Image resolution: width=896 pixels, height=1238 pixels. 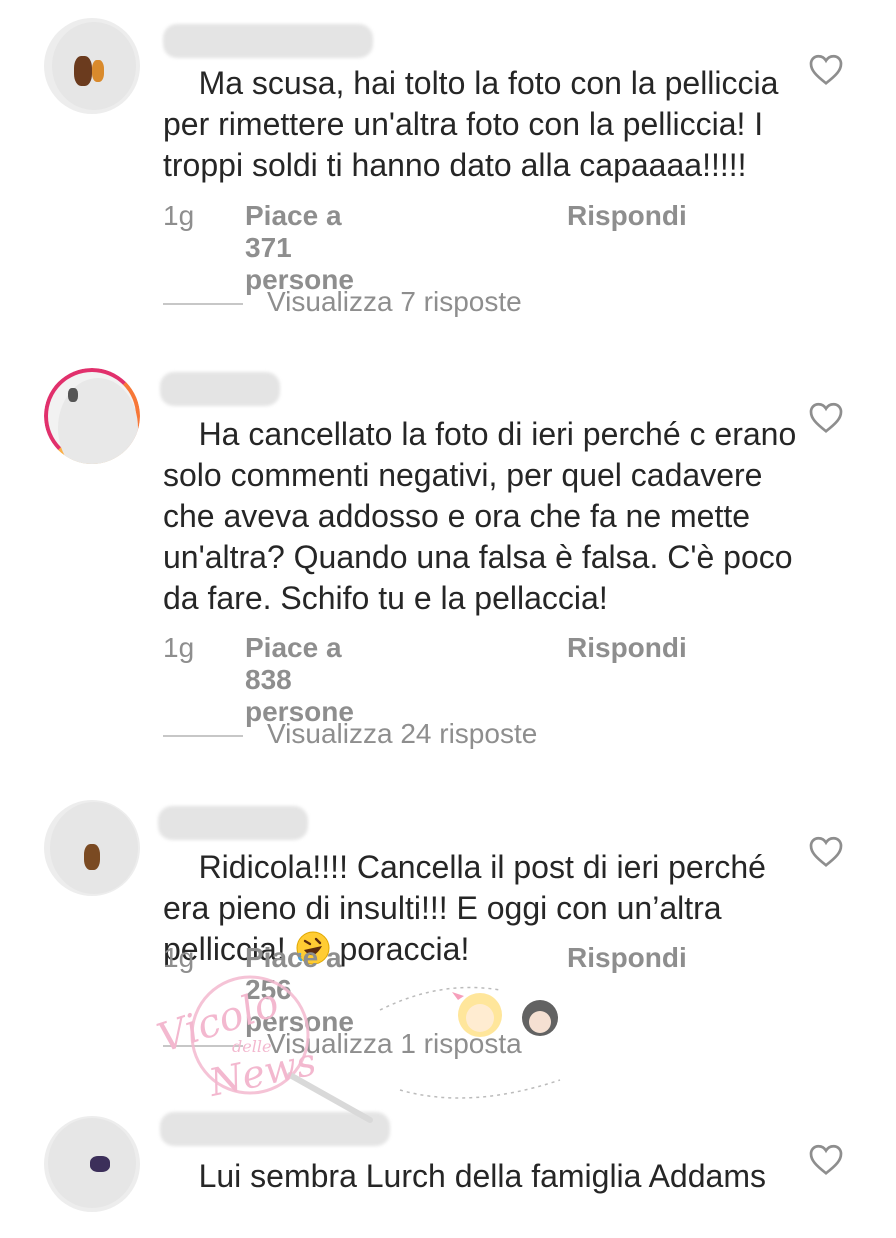 What do you see at coordinates (394, 301) in the screenshot?
I see `view-replies-label: Visualizza 7 risposte` at bounding box center [394, 301].